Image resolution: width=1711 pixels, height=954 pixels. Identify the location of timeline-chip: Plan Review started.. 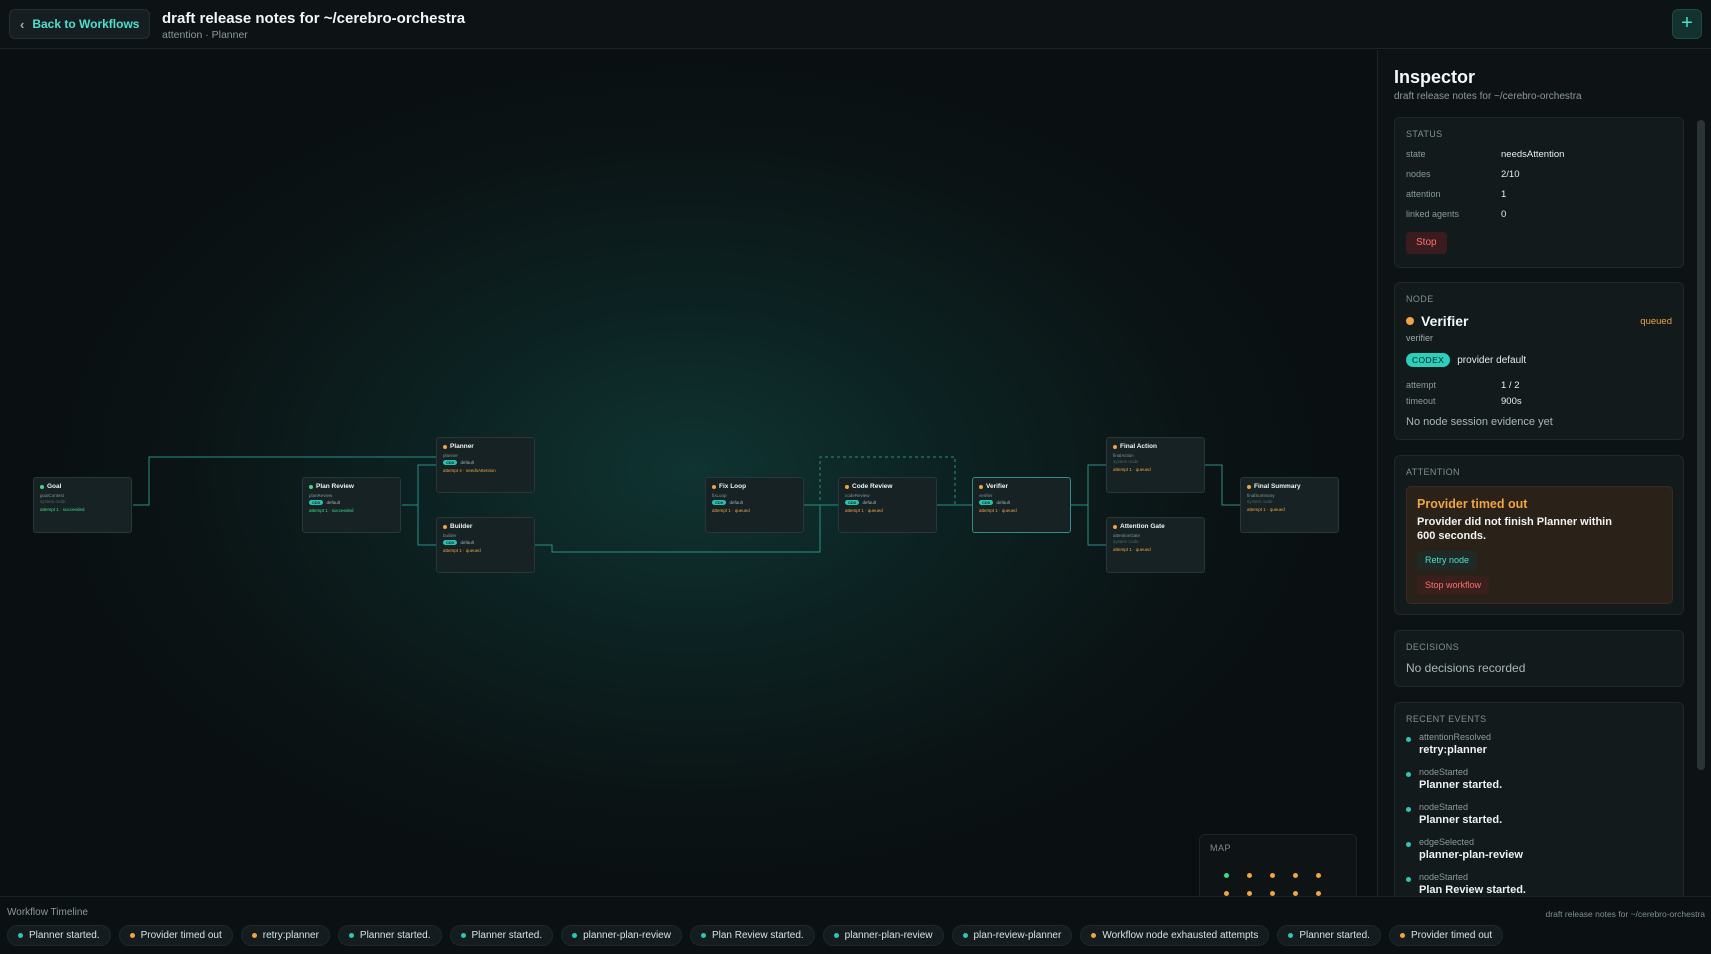
(752, 935).